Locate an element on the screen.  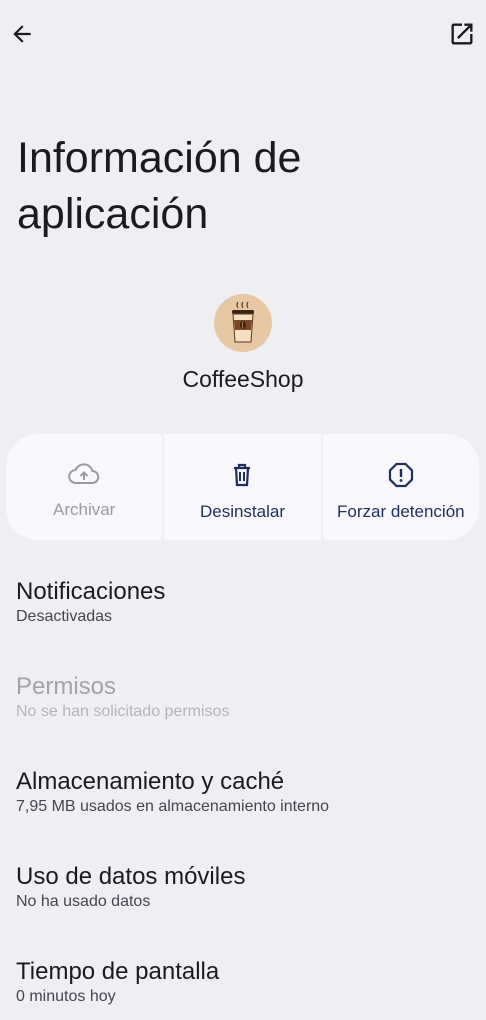
top-app-bar is located at coordinates (243, 34).